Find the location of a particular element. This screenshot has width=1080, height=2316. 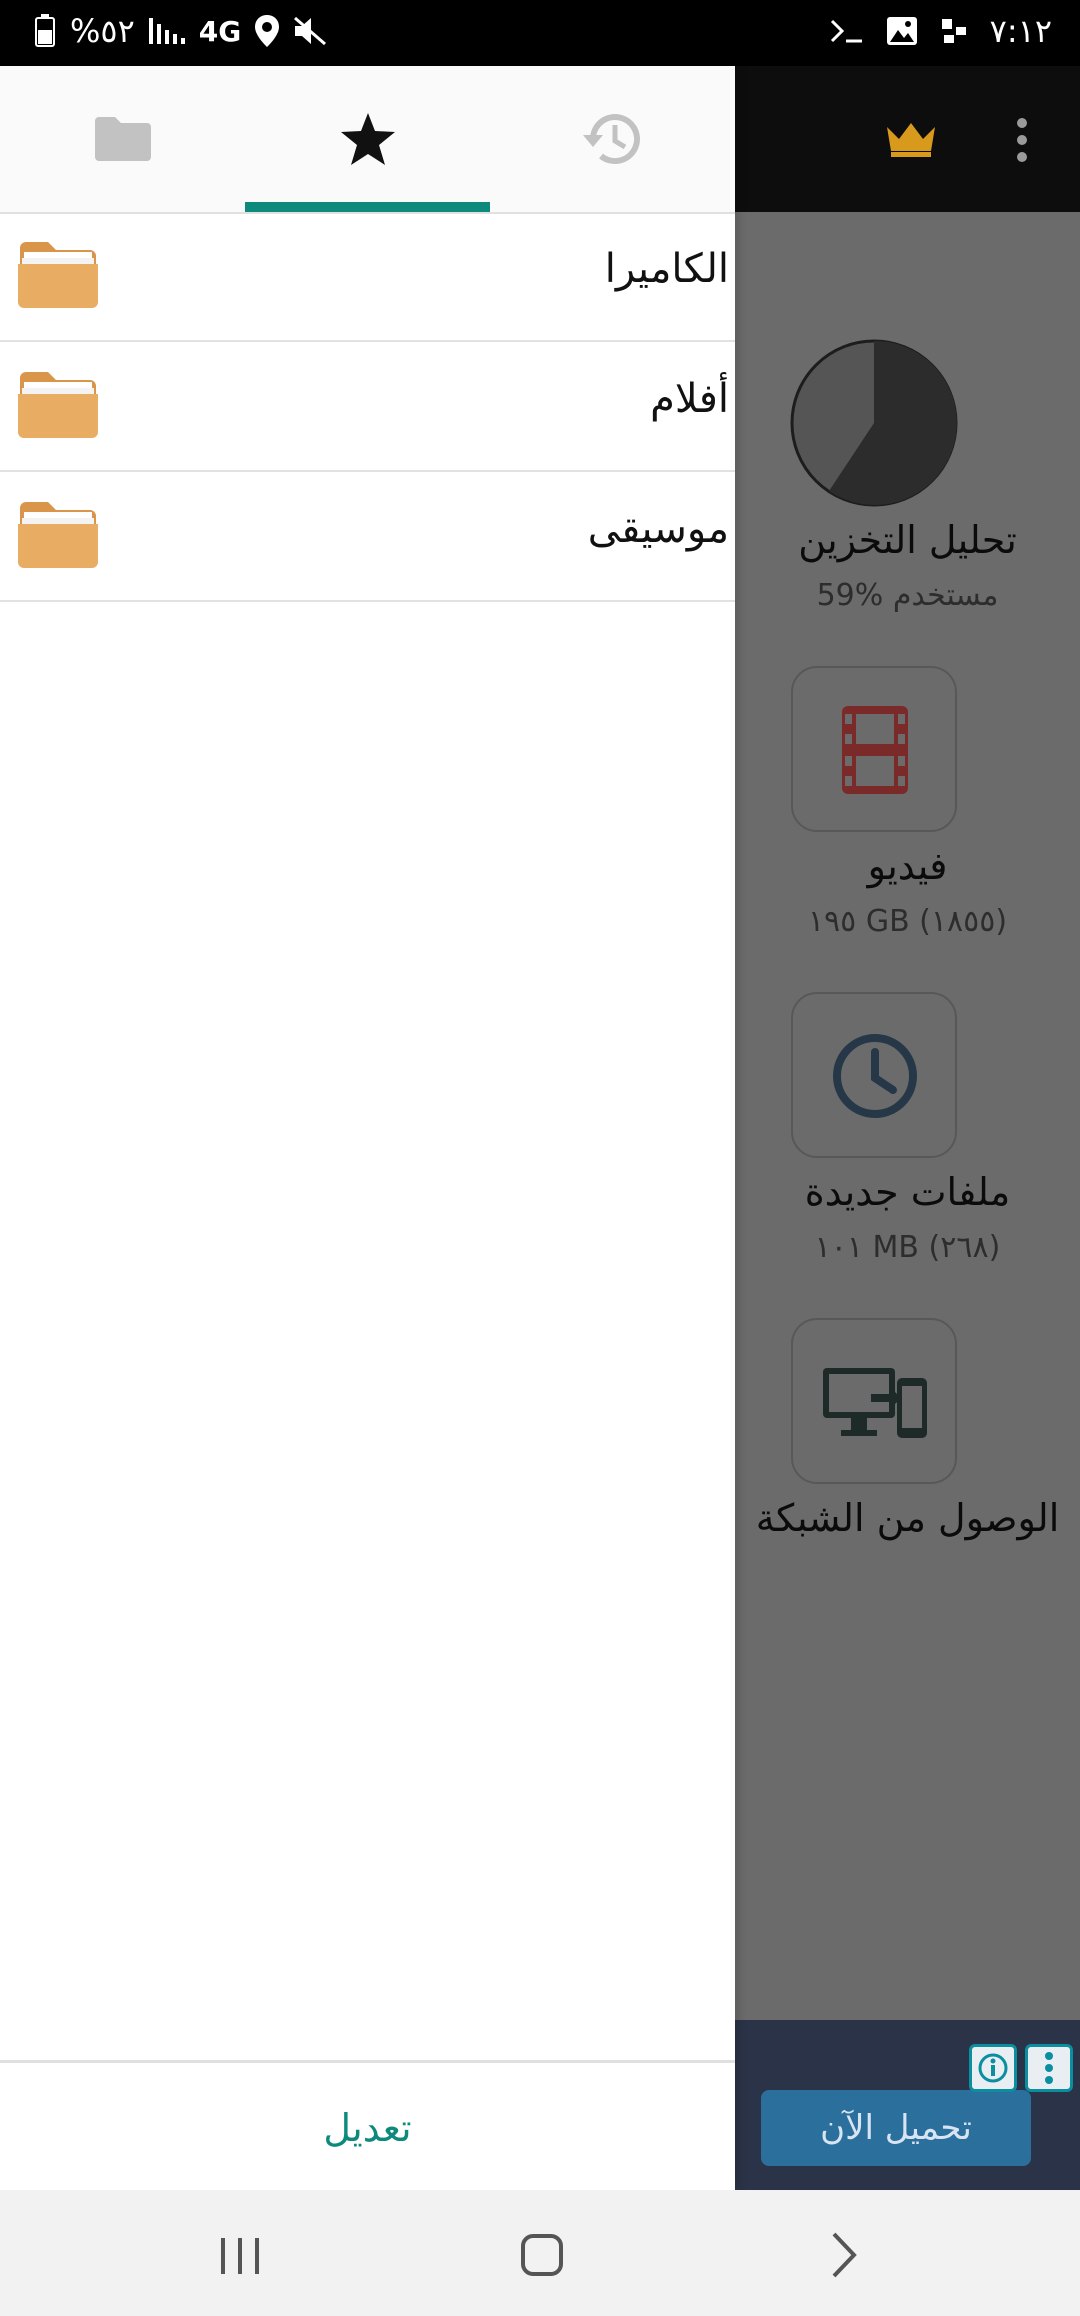

recent-apps-icon is located at coordinates (240, 2255).